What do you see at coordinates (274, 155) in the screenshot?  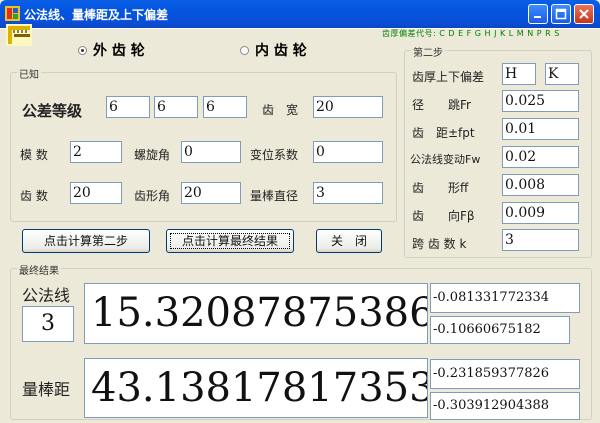 I see `shift-coefficient-label: 变位系数` at bounding box center [274, 155].